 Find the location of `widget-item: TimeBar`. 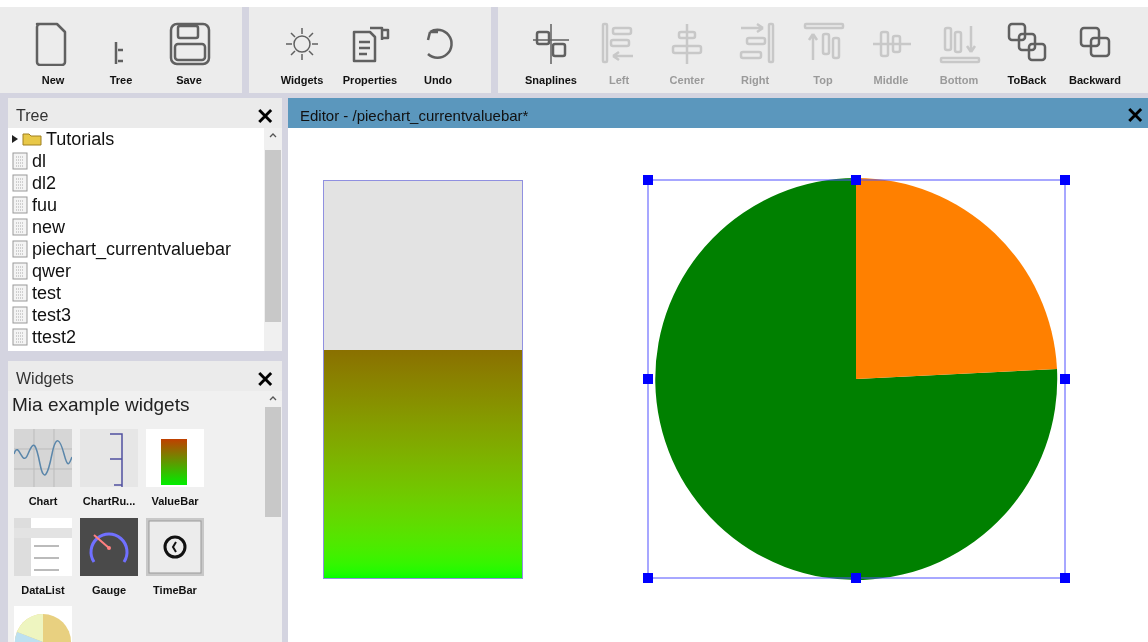

widget-item: TimeBar is located at coordinates (175, 557).